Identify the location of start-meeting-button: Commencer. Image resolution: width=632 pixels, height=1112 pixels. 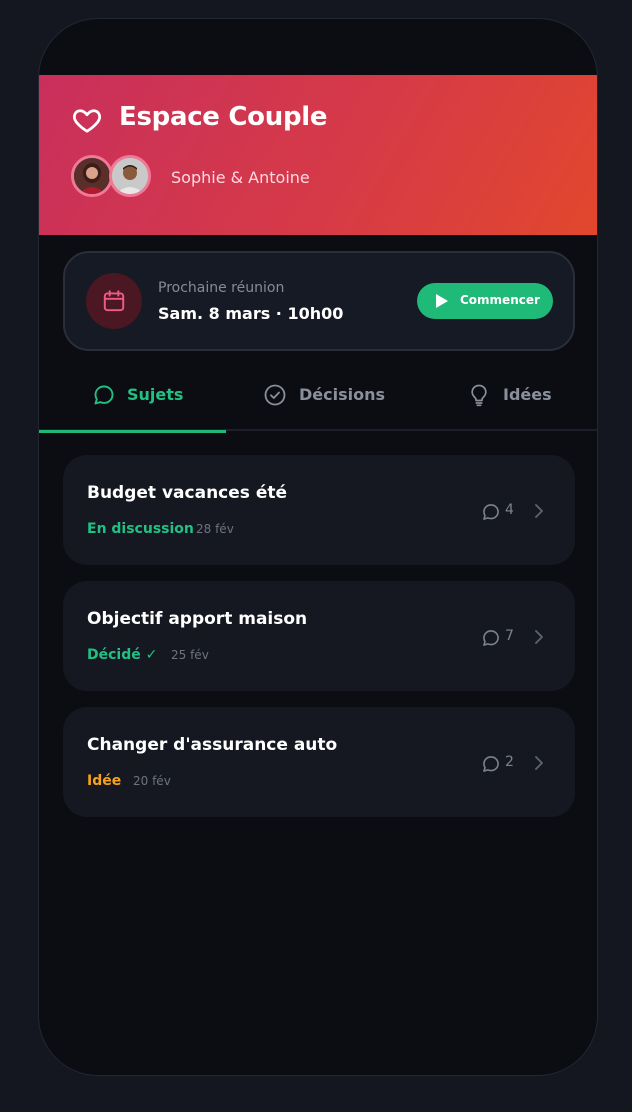
(485, 301).